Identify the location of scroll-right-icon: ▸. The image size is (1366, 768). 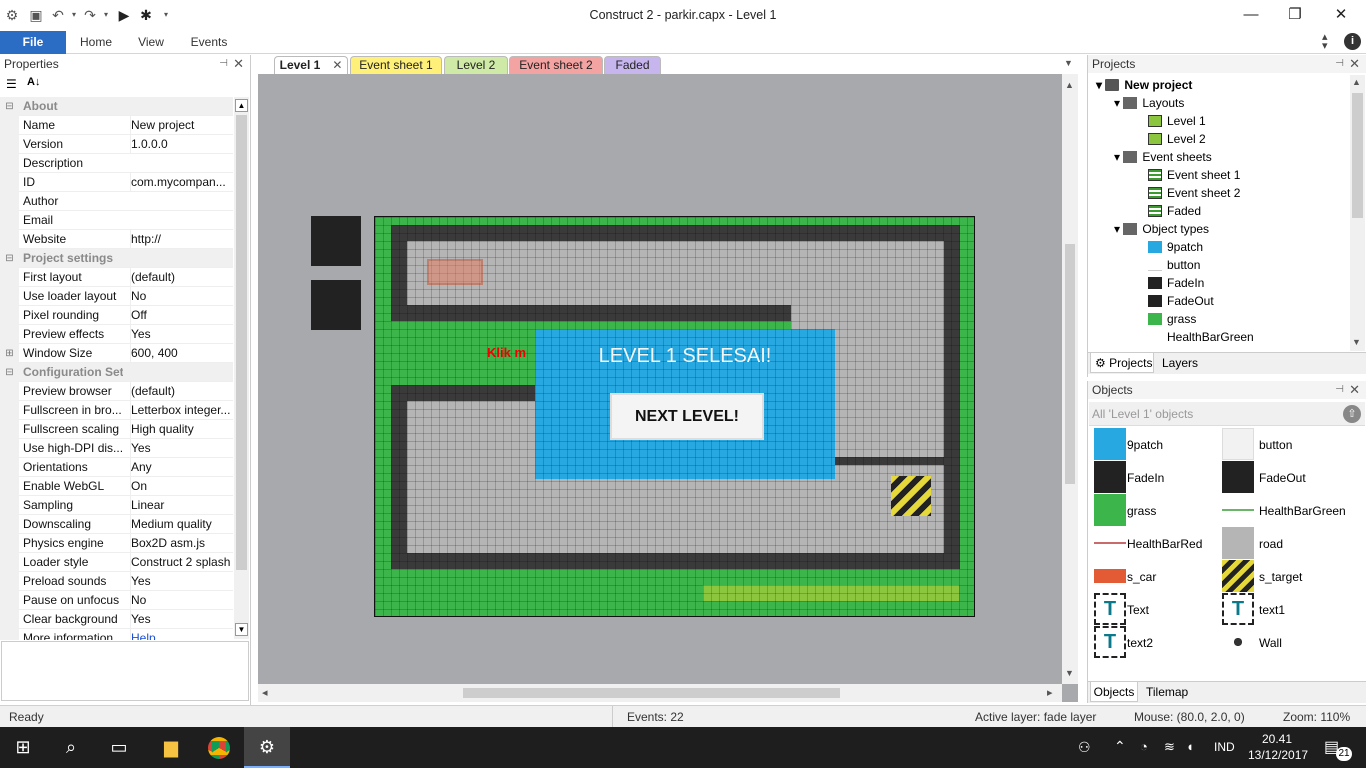
(1050, 692).